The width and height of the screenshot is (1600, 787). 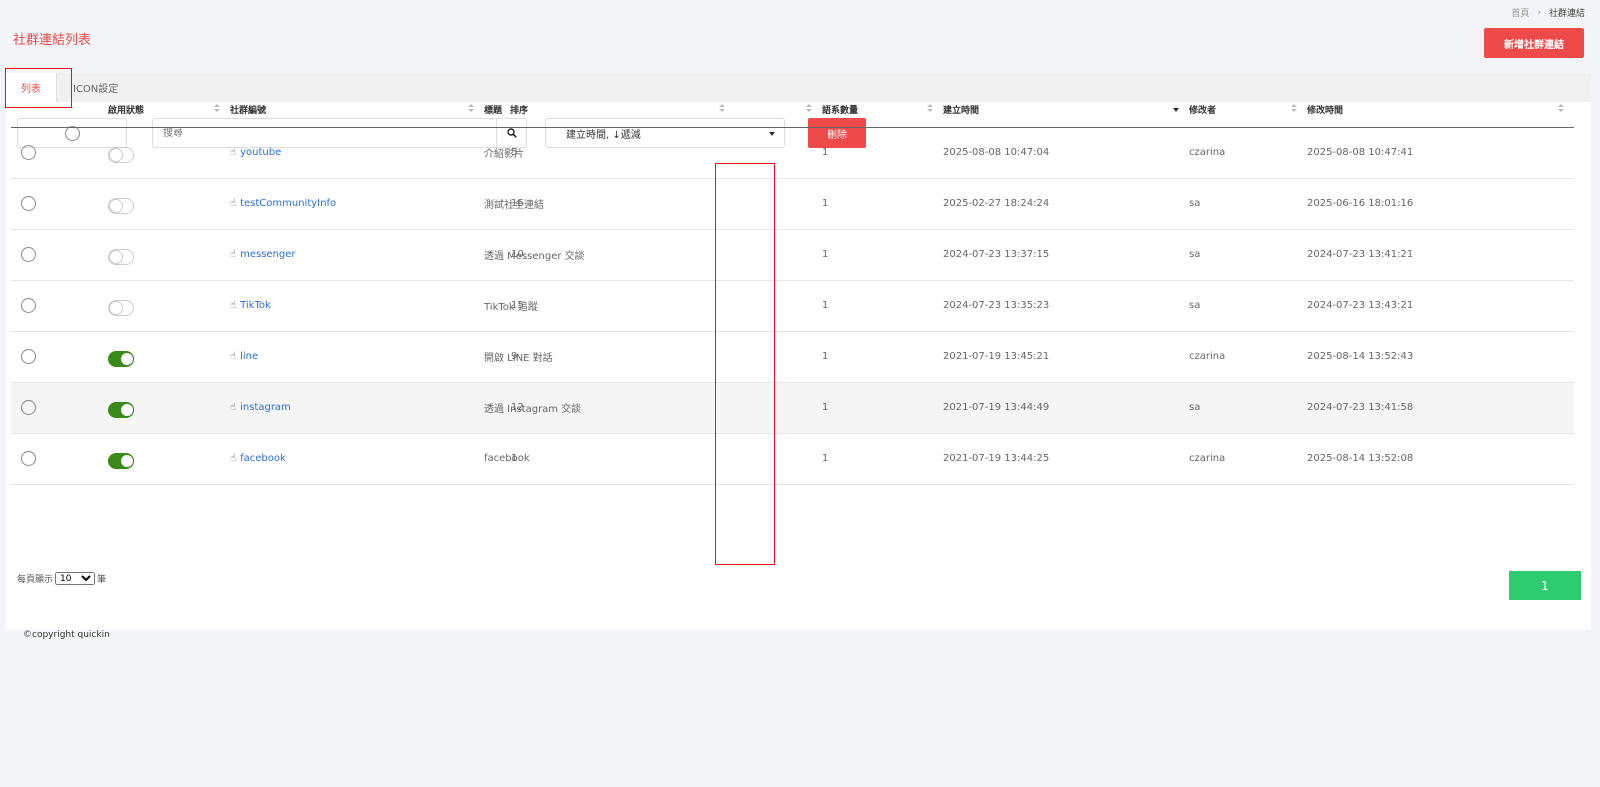 What do you see at coordinates (169, 110) in the screenshot?
I see `header-enabled: 啟用狀態` at bounding box center [169, 110].